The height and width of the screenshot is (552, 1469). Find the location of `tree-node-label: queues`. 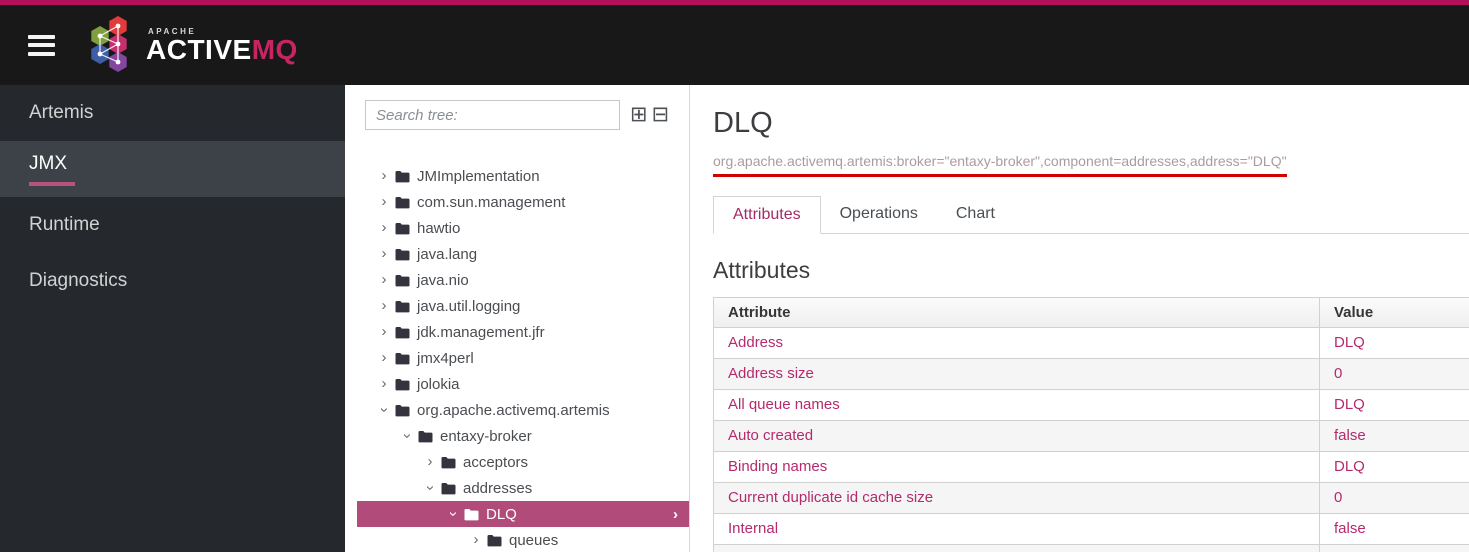

tree-node-label: queues is located at coordinates (534, 540).